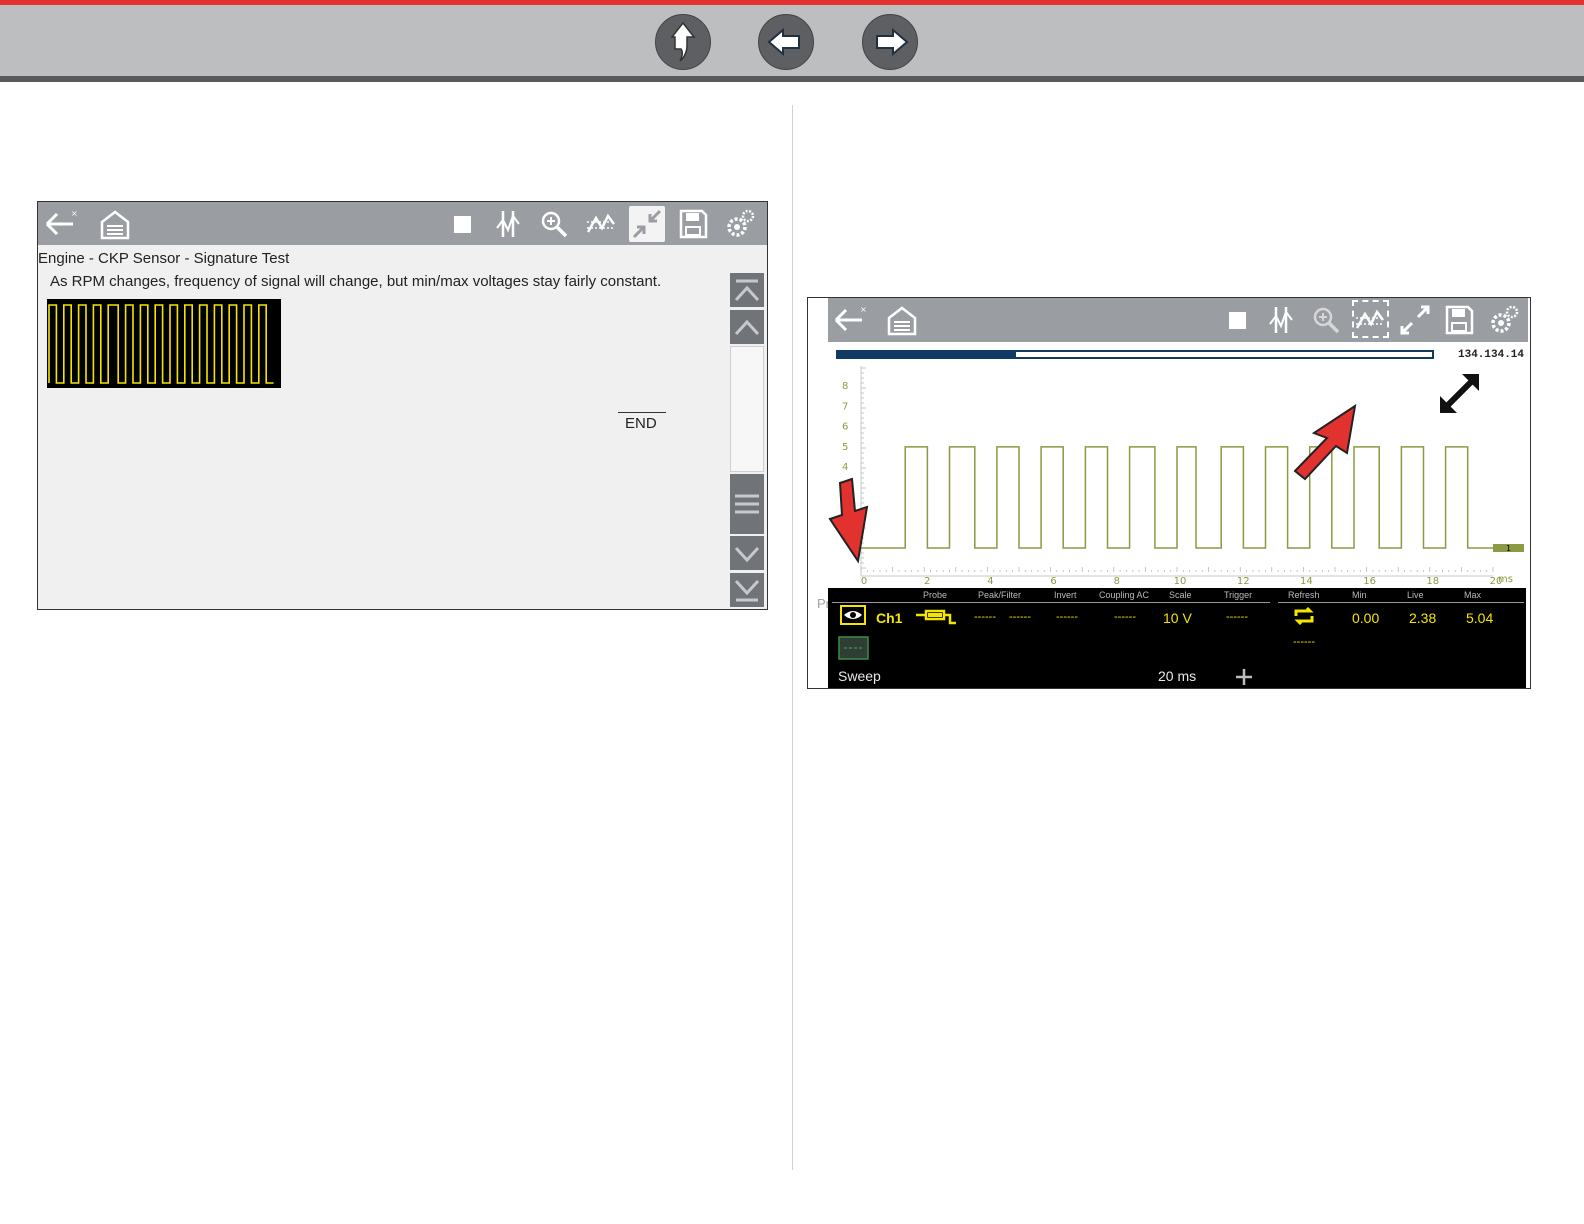 This screenshot has height=1224, width=1584. Describe the element at coordinates (1325, 442) in the screenshot. I see `red-arrow-annotation` at that location.